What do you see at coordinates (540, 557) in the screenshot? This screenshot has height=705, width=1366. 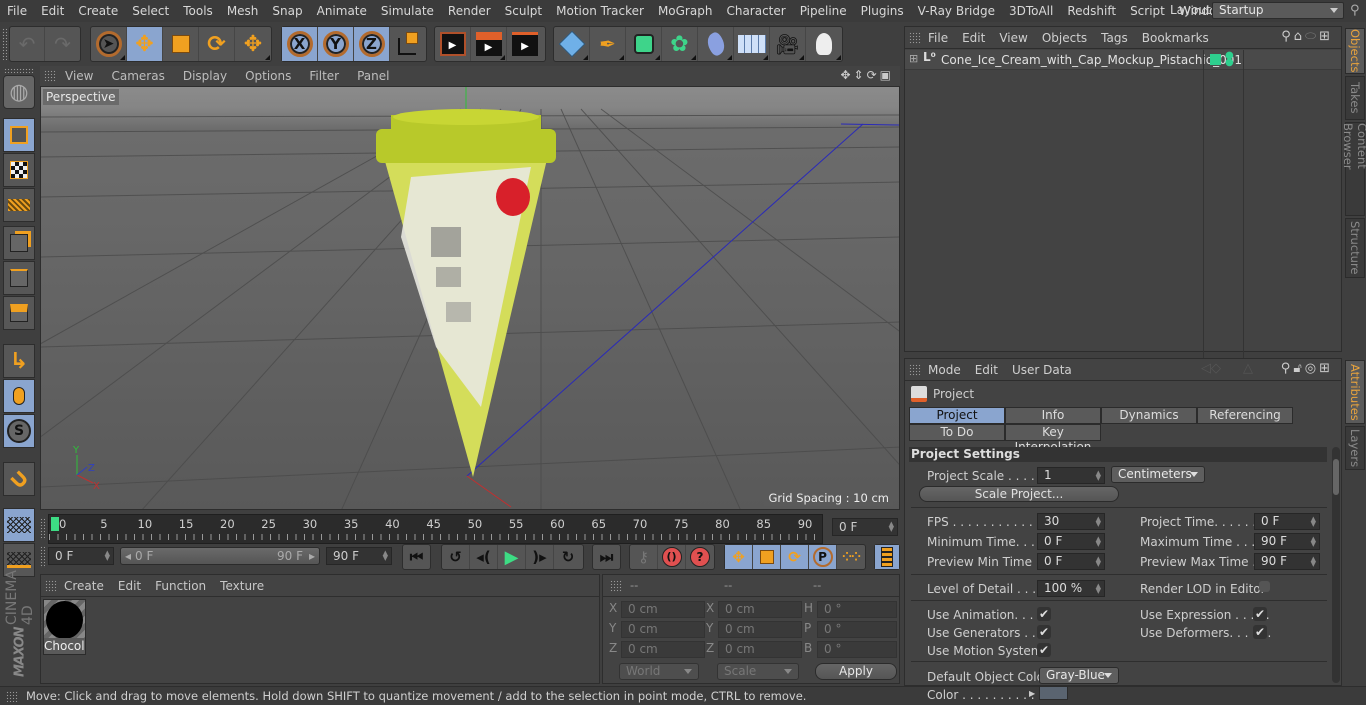 I see `next-frame-button: )▸` at bounding box center [540, 557].